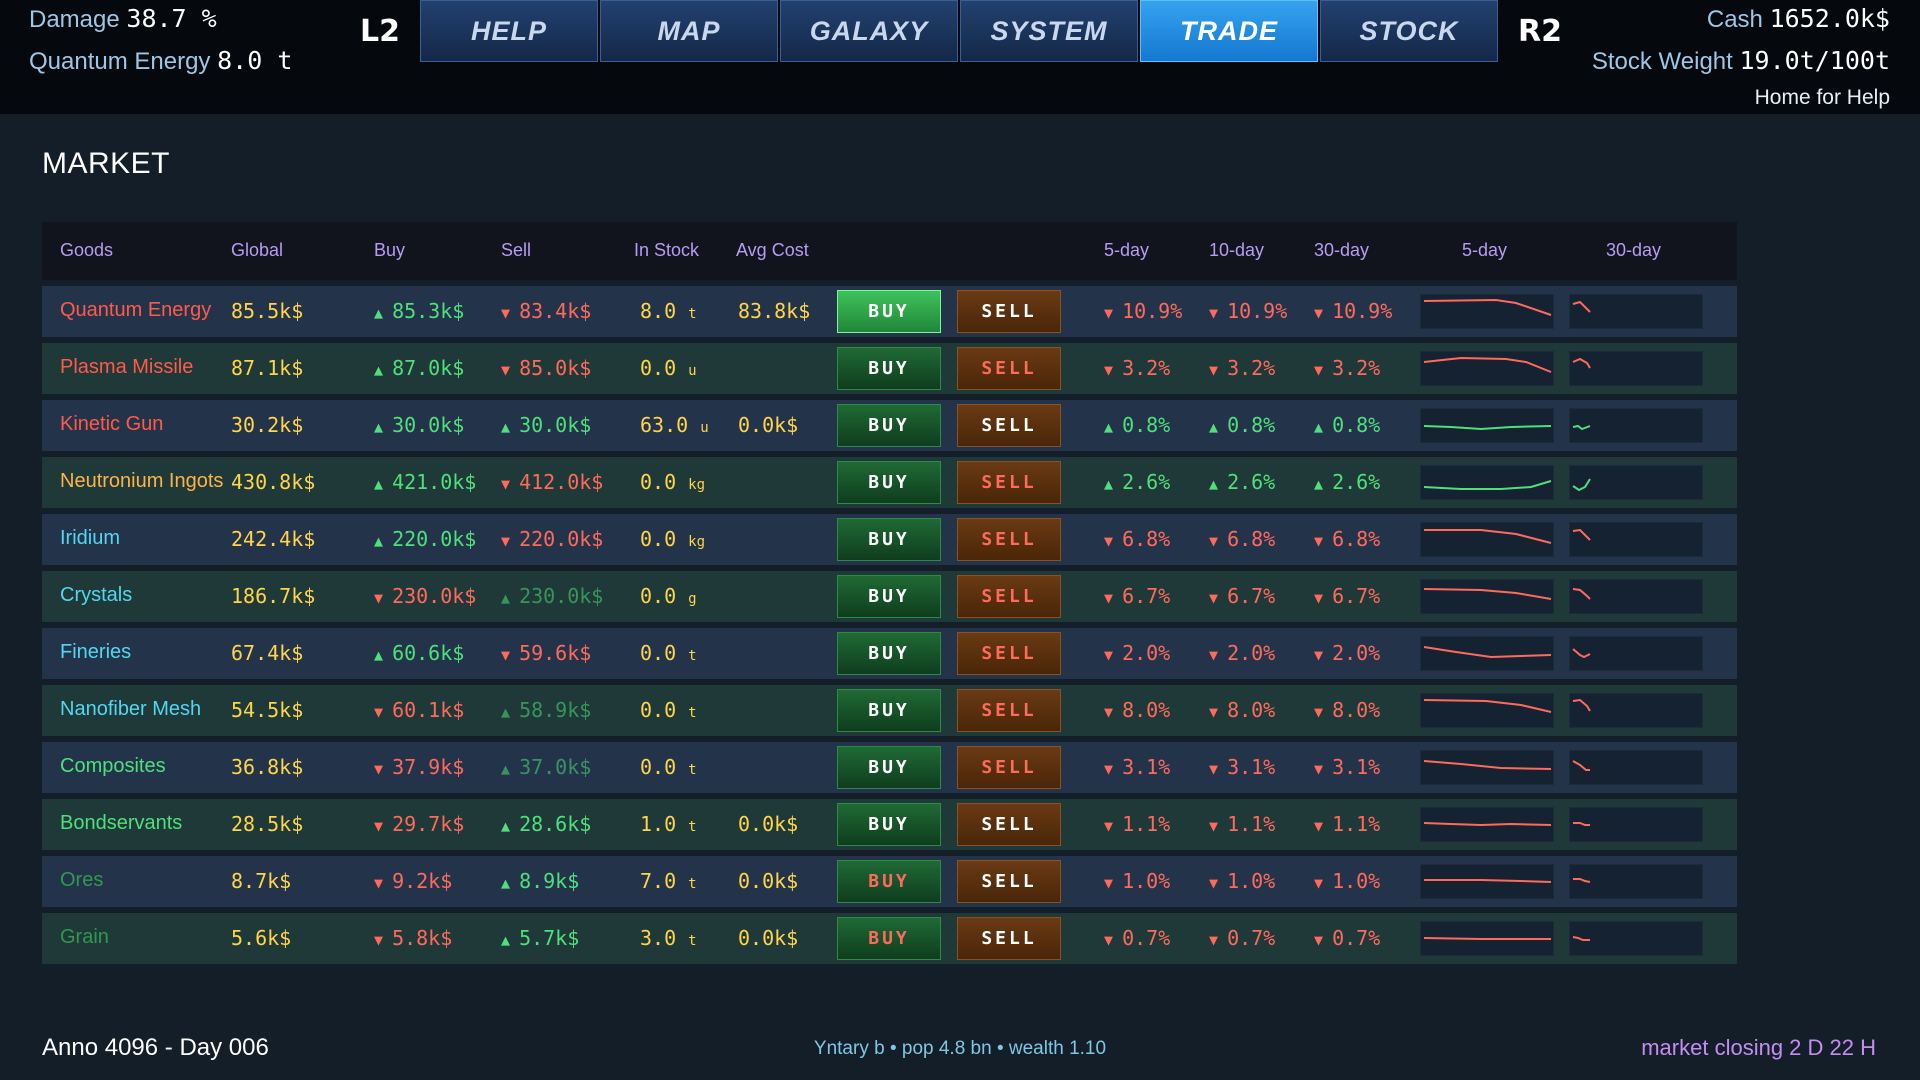 Image resolution: width=1920 pixels, height=1080 pixels. I want to click on trend-10day-value: 0.7%, so click(1251, 938).